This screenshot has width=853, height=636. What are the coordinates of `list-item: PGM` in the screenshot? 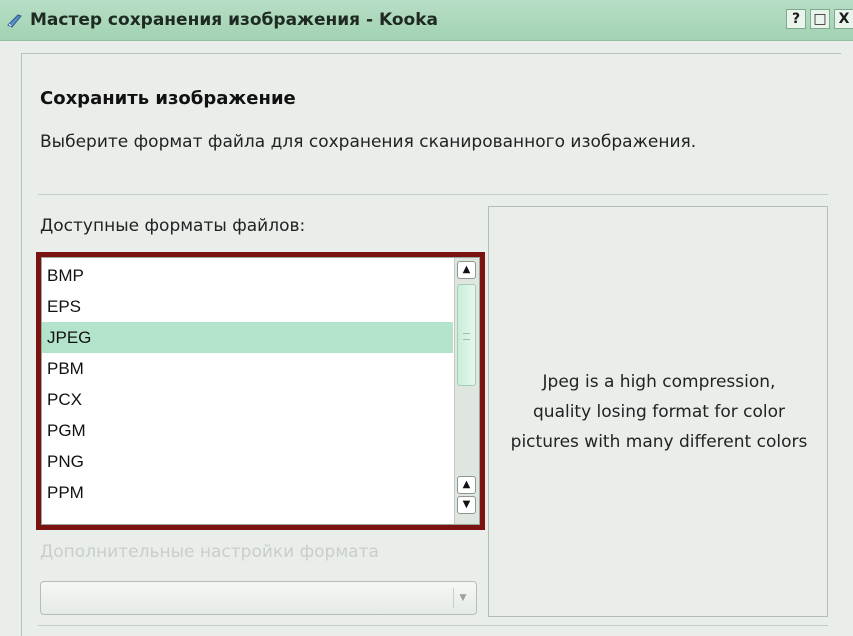 It's located at (247, 430).